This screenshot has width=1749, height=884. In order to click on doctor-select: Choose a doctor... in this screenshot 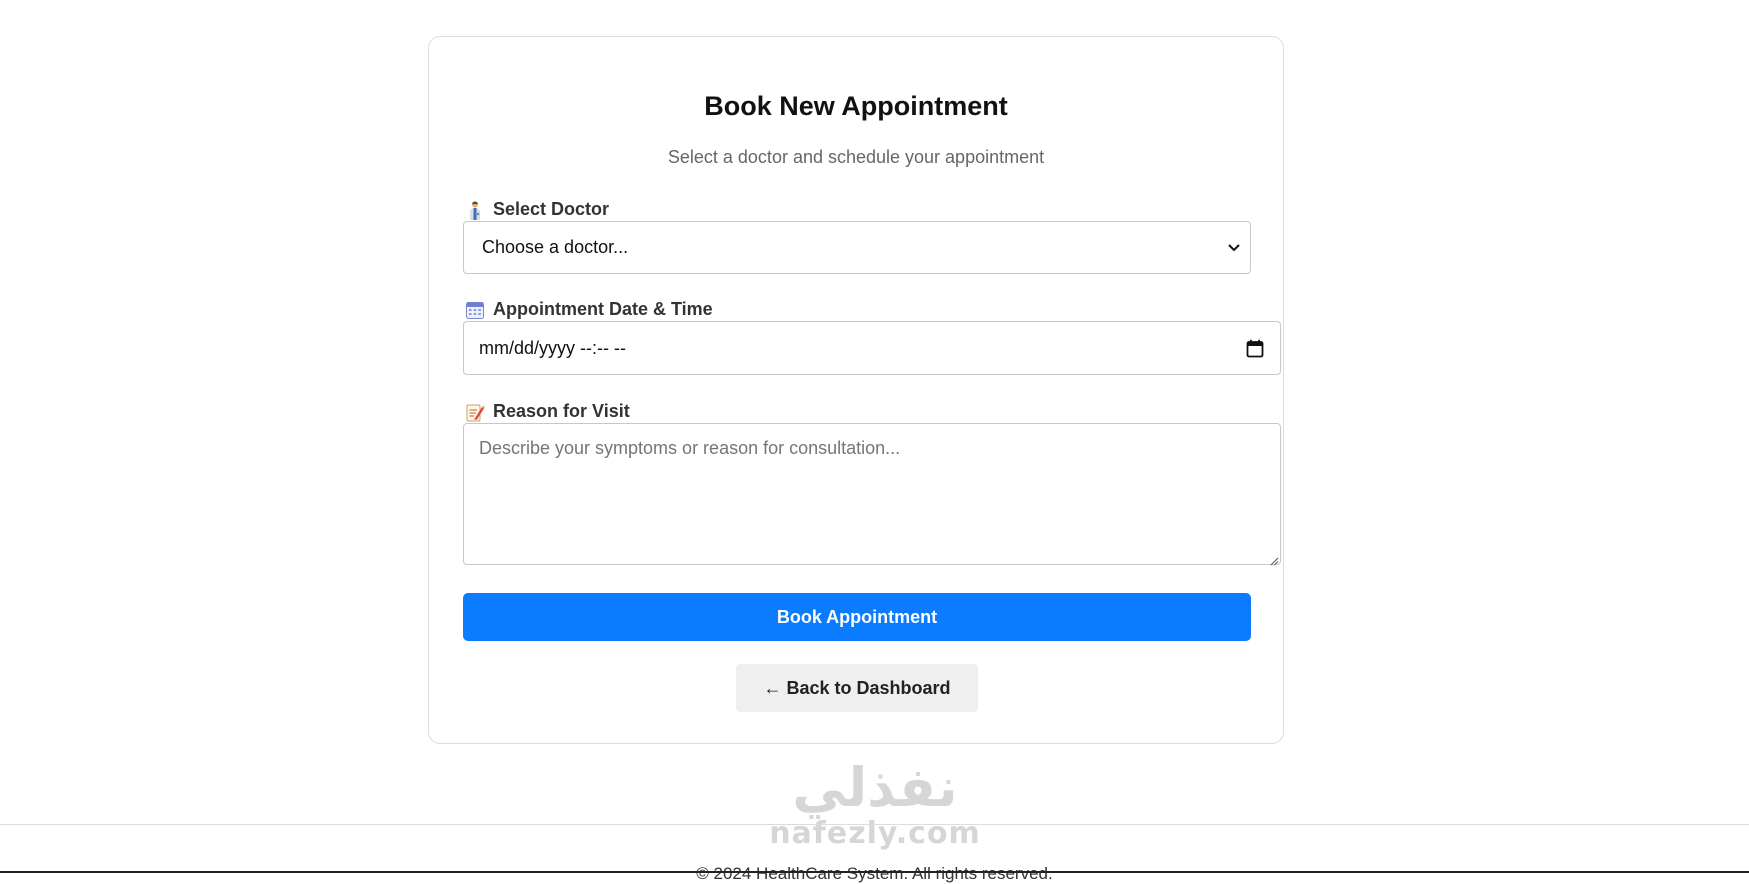, I will do `click(857, 247)`.